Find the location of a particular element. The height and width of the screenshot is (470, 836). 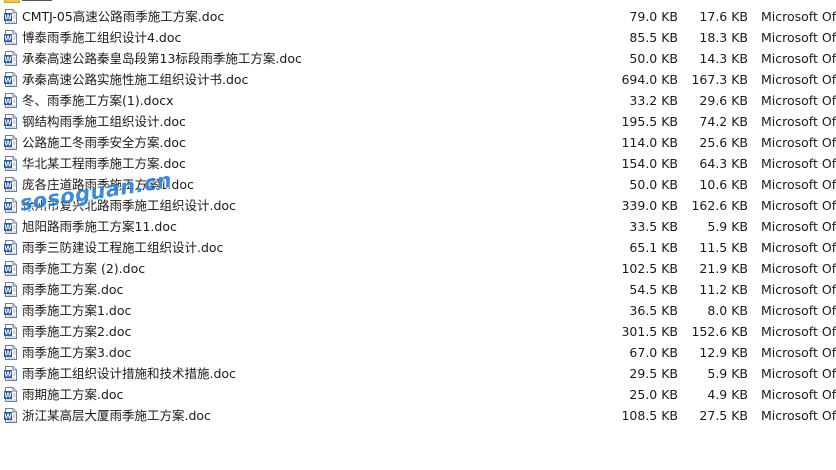

file-row: W 雨季施工方案3.doc 67.0 KB 12.9 KB Microsoft Of is located at coordinates (418, 352).